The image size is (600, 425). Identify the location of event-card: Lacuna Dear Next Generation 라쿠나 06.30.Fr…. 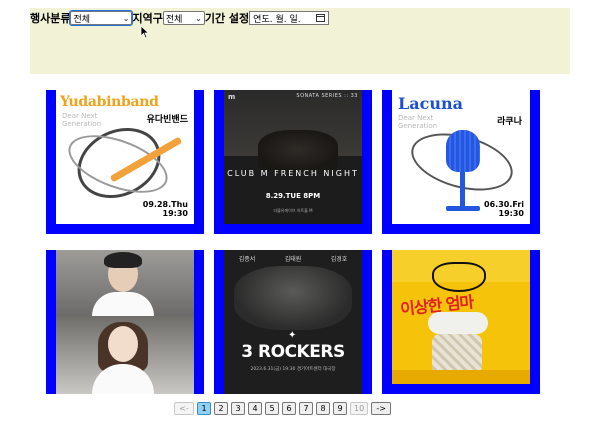
(461, 162).